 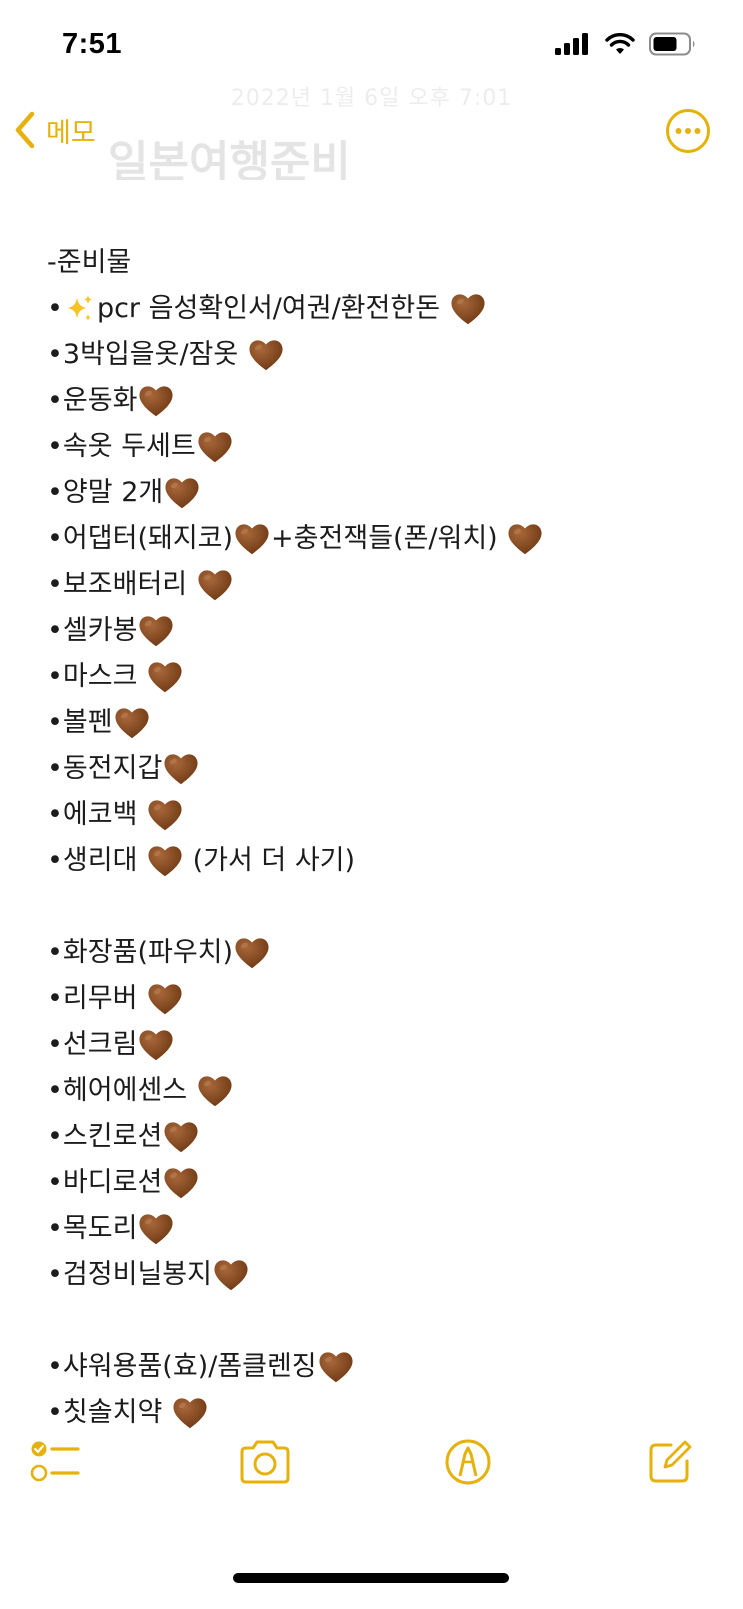 What do you see at coordinates (377, 1275) in the screenshot?
I see `note-line: •검정비닐봉지` at bounding box center [377, 1275].